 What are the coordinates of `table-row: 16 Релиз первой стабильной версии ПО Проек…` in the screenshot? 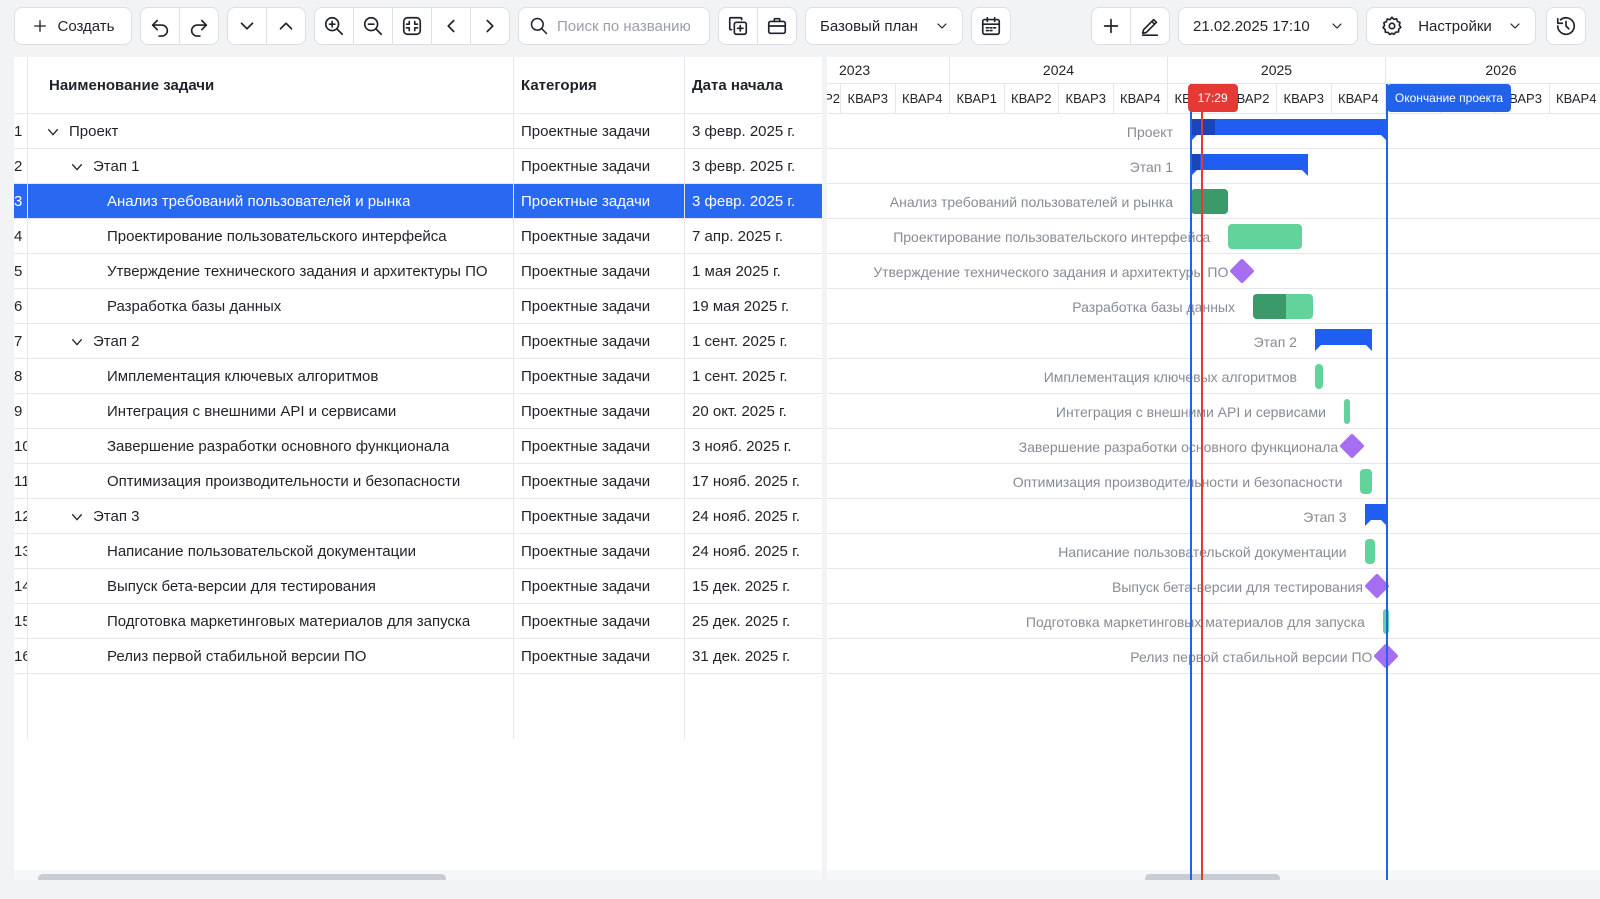 It's located at (418, 656).